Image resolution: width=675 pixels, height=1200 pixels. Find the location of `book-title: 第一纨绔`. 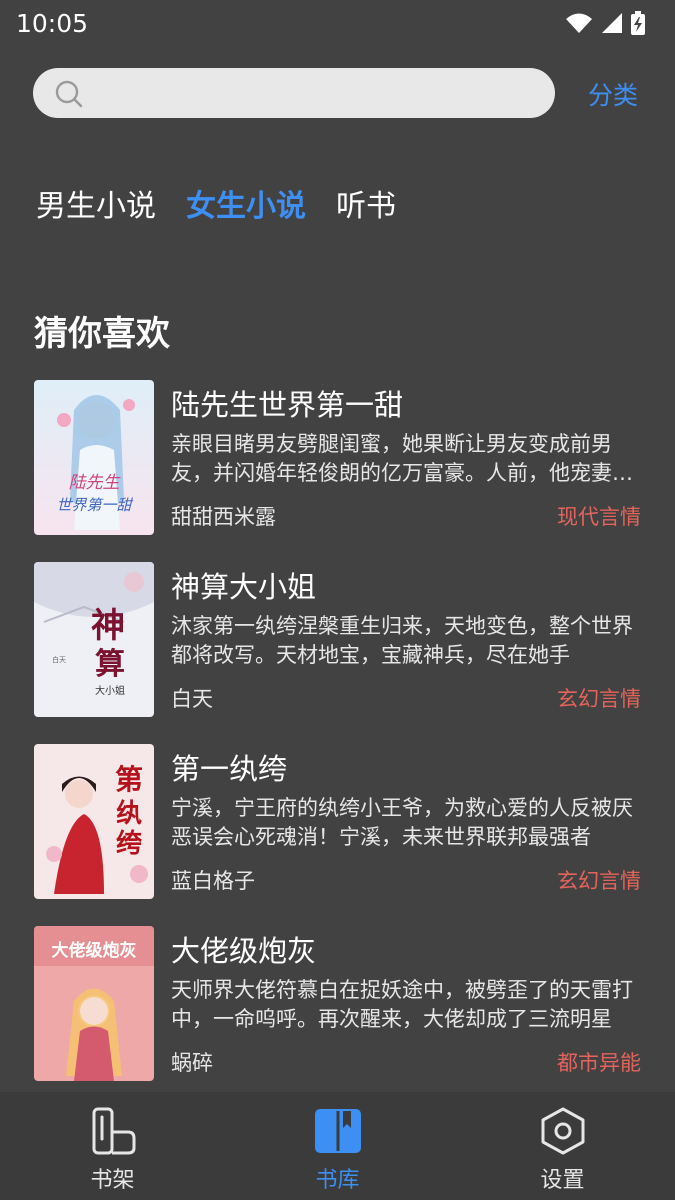

book-title: 第一纨绔 is located at coordinates (229, 769).